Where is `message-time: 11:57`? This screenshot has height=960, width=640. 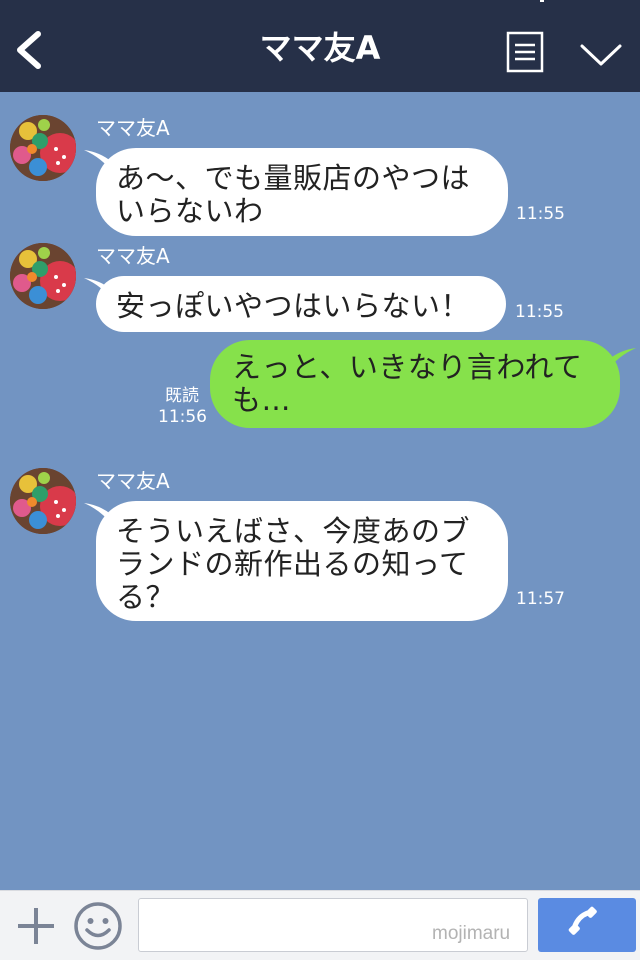 message-time: 11:57 is located at coordinates (540, 599).